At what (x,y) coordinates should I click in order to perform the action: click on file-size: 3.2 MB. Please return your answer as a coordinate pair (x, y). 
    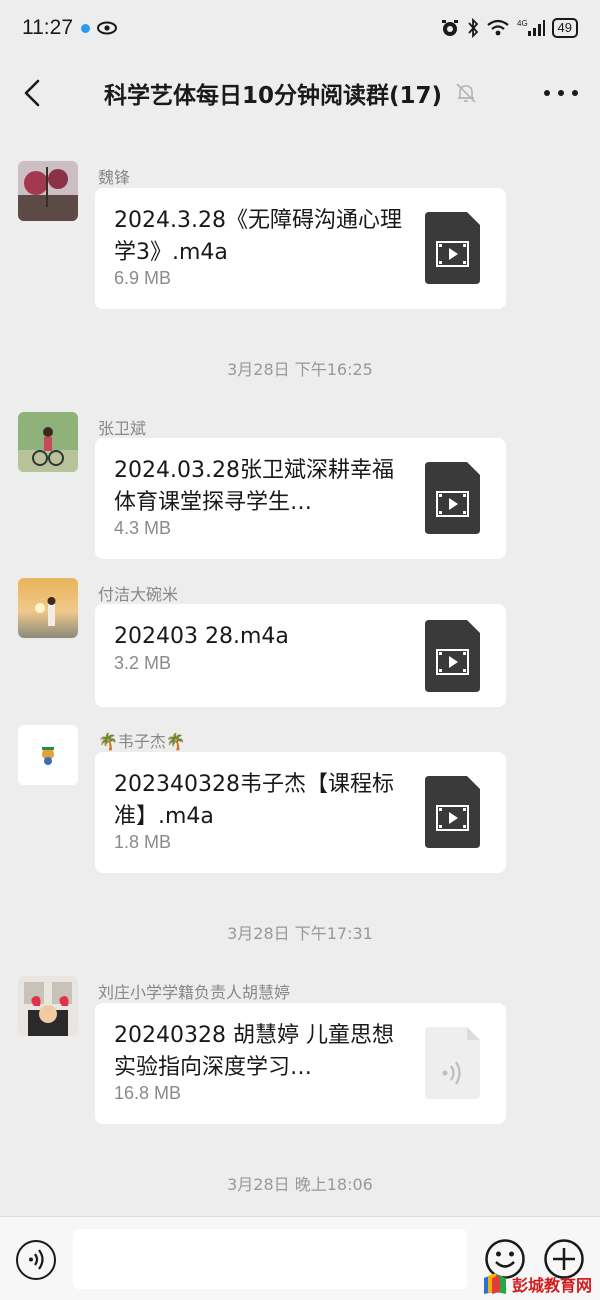
    Looking at the image, I should click on (143, 663).